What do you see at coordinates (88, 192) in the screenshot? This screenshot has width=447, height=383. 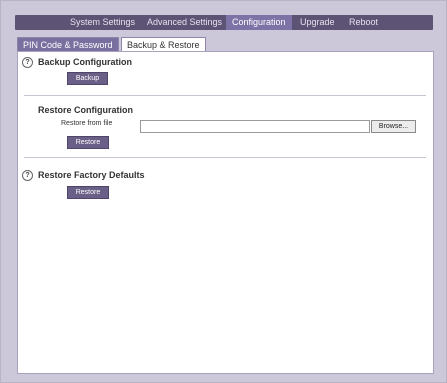 I see `factory-restore-button: Restore` at bounding box center [88, 192].